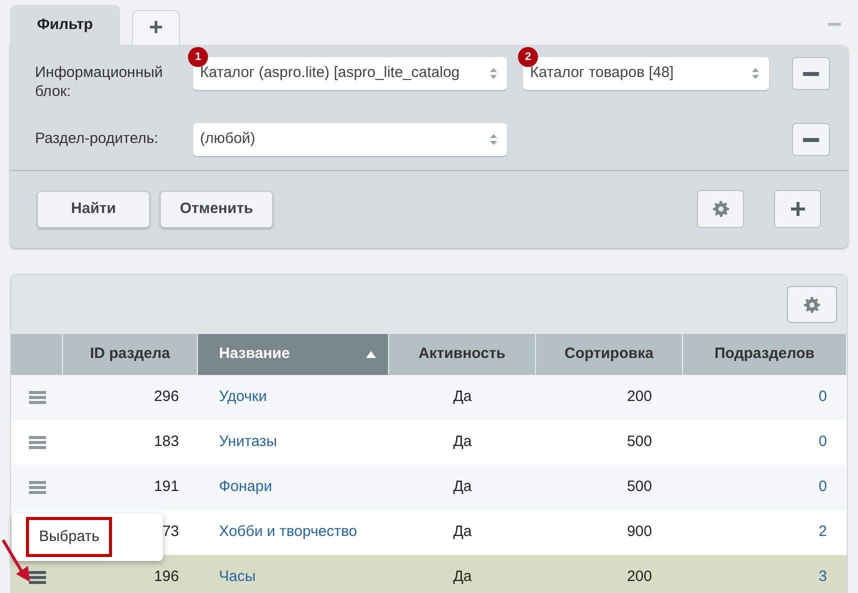 The height and width of the screenshot is (593, 858). I want to click on select-field: (любой), so click(350, 139).